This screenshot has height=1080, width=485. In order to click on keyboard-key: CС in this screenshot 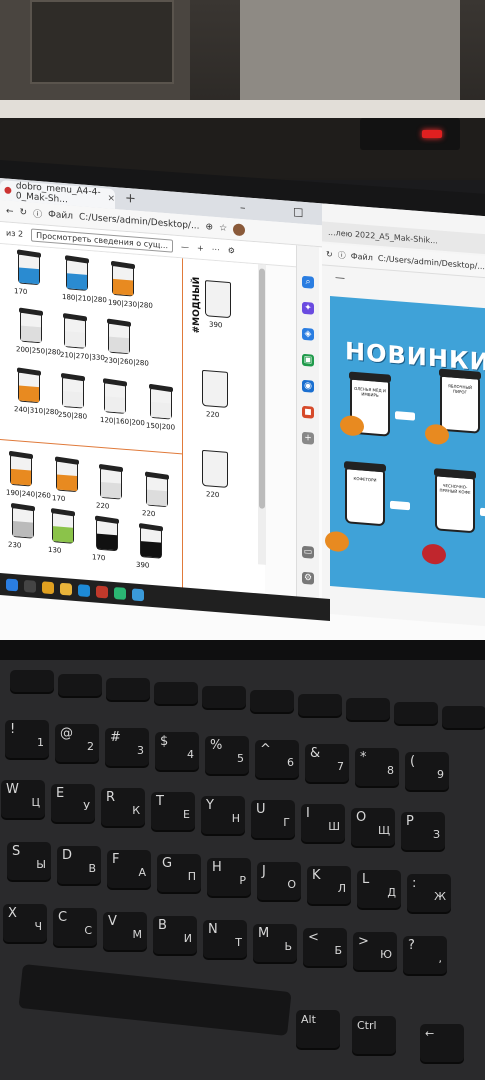, I will do `click(75, 927)`.